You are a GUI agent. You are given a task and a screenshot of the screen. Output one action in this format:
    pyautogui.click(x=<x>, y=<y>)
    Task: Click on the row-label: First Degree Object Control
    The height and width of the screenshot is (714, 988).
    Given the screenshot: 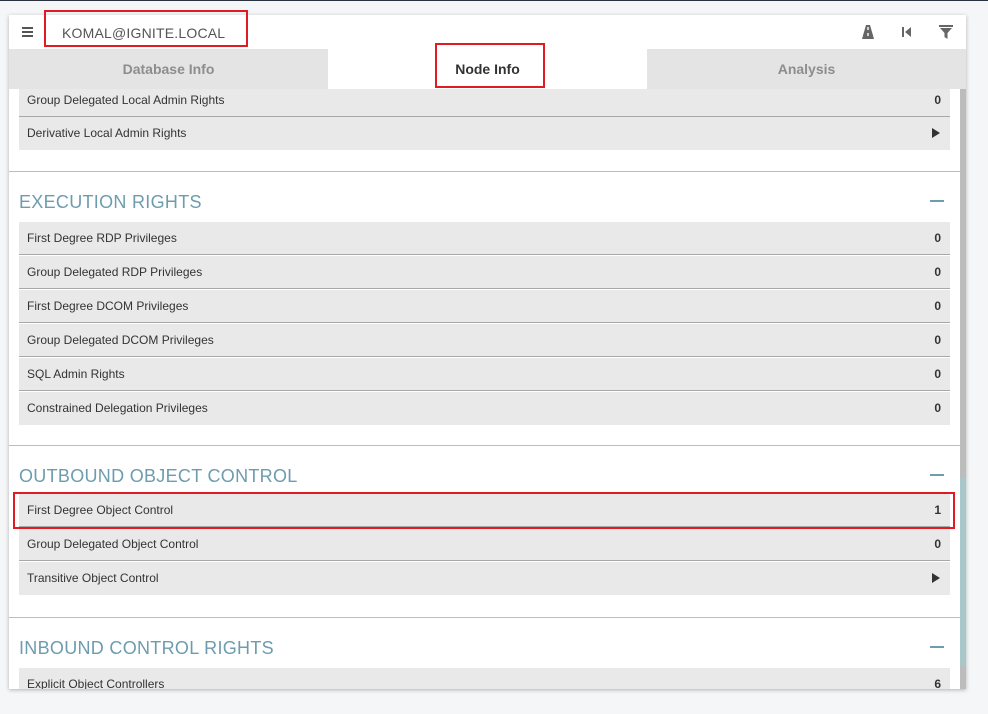 What is the action you would take?
    pyautogui.click(x=100, y=510)
    